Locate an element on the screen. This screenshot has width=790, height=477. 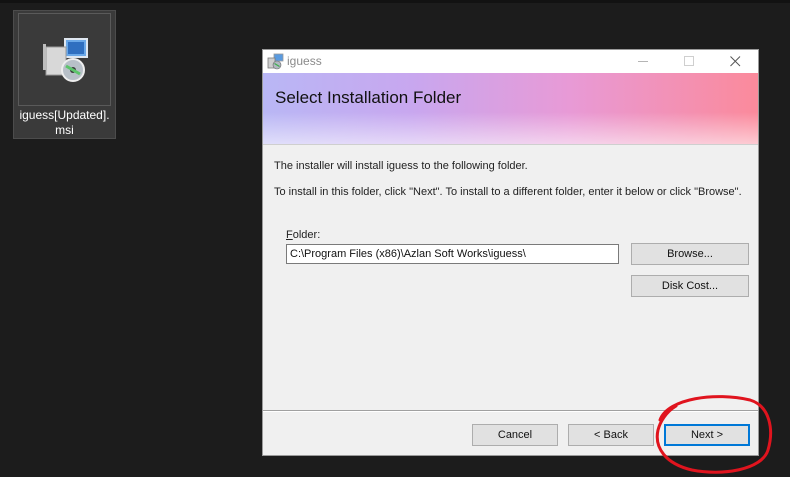
close-button is located at coordinates (735, 61).